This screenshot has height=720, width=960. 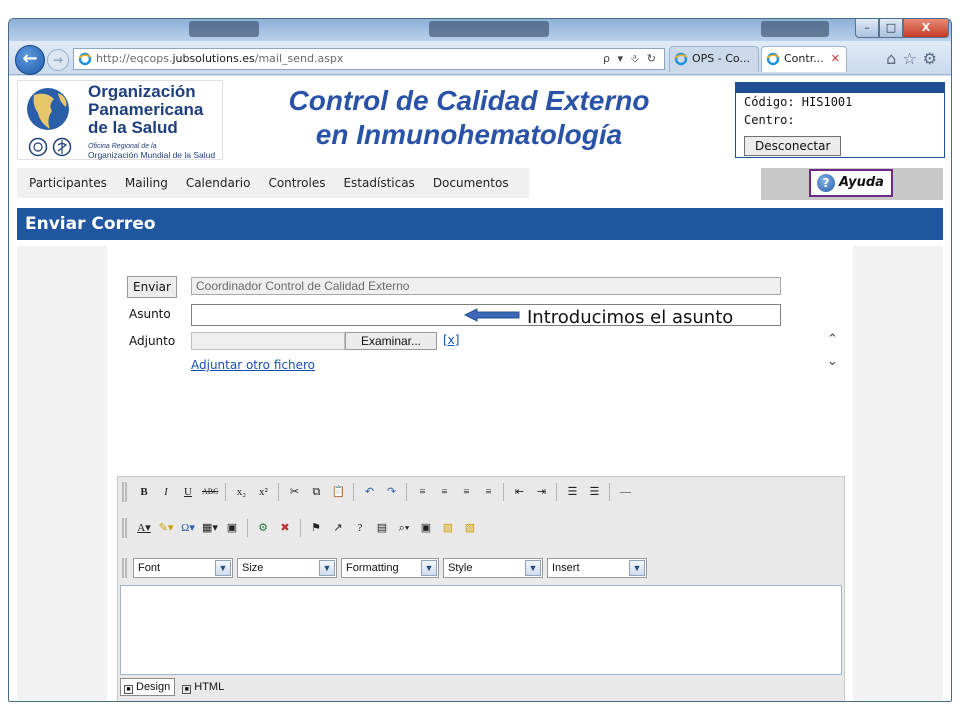 What do you see at coordinates (769, 120) in the screenshot?
I see `centro-label: Centro:` at bounding box center [769, 120].